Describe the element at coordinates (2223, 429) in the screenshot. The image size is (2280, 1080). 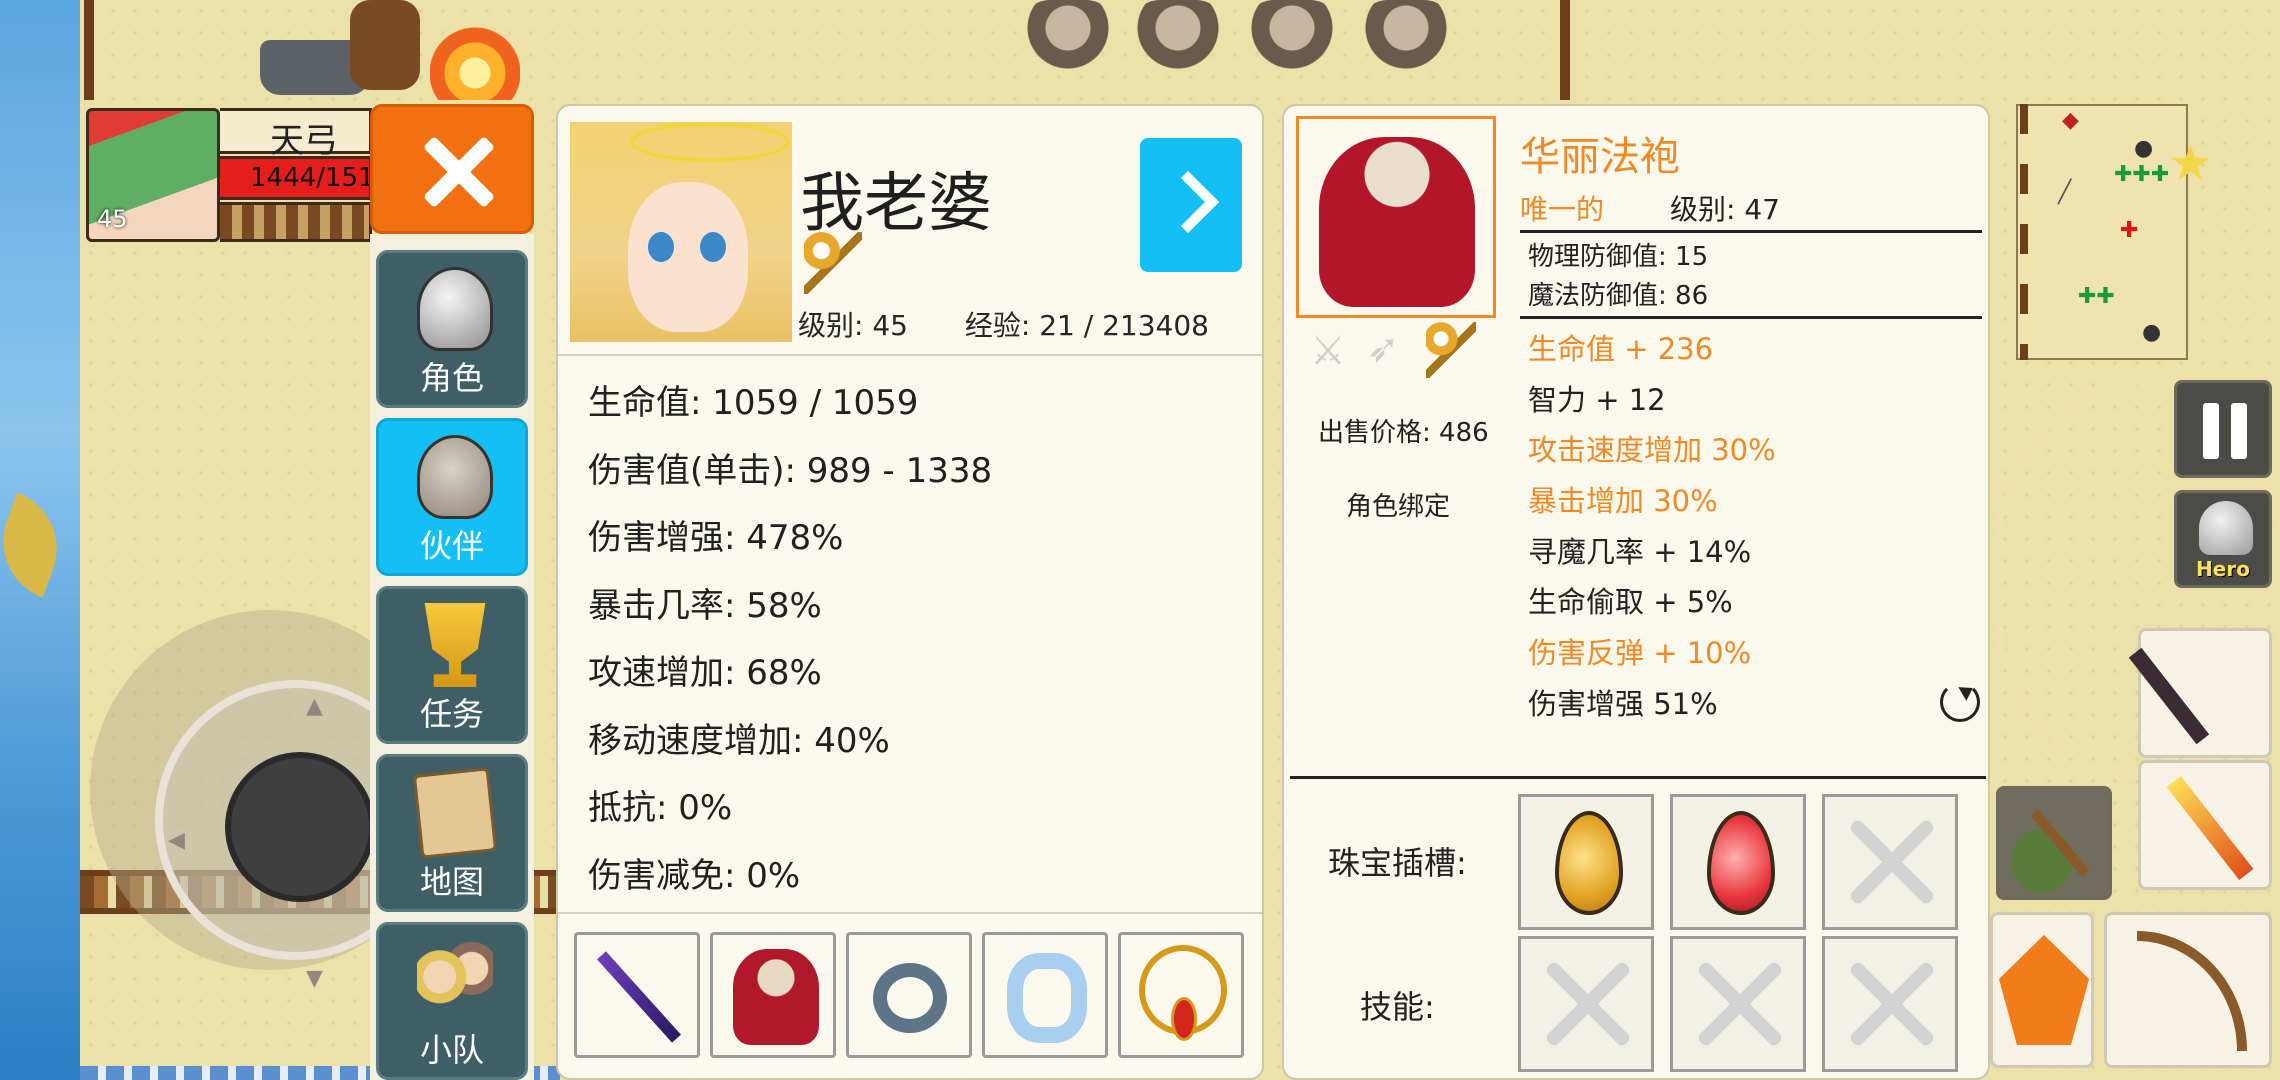
I see `pause-button` at that location.